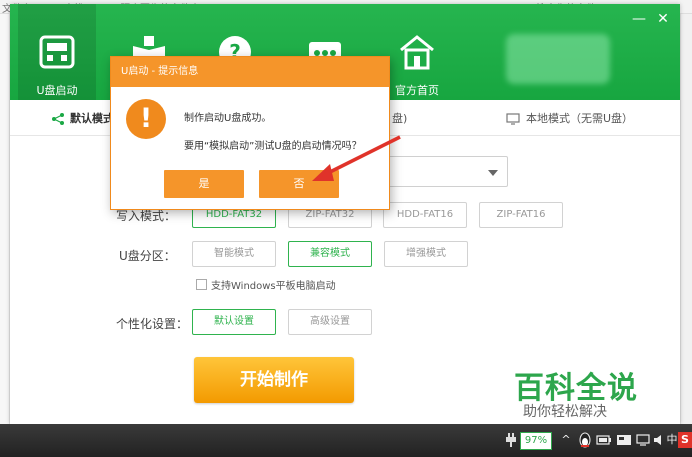  Describe the element at coordinates (228, 118) in the screenshot. I see `dialog-message-success: 制作启动U盘成功。` at that location.